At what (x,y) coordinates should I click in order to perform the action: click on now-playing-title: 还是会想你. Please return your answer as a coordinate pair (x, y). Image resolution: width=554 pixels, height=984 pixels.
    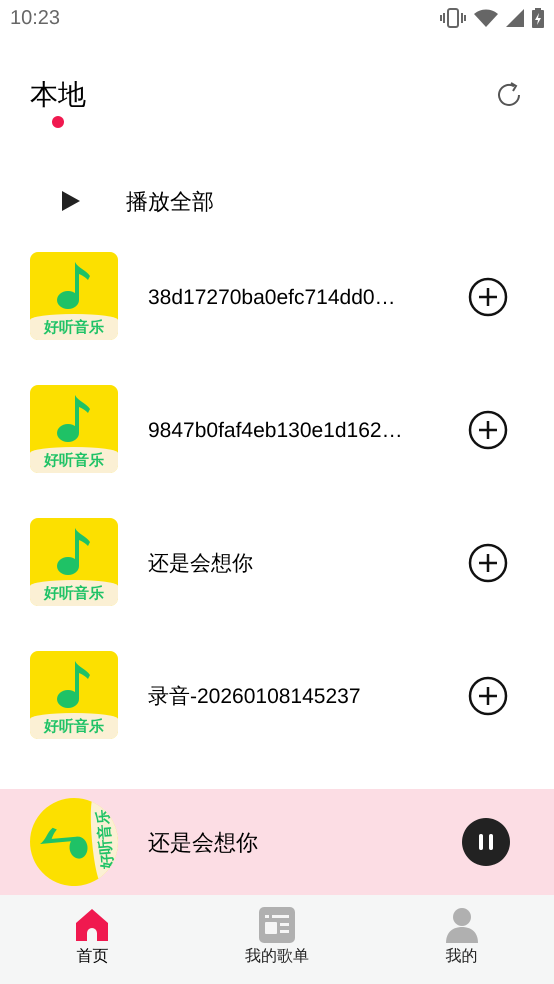
    Looking at the image, I should click on (203, 842).